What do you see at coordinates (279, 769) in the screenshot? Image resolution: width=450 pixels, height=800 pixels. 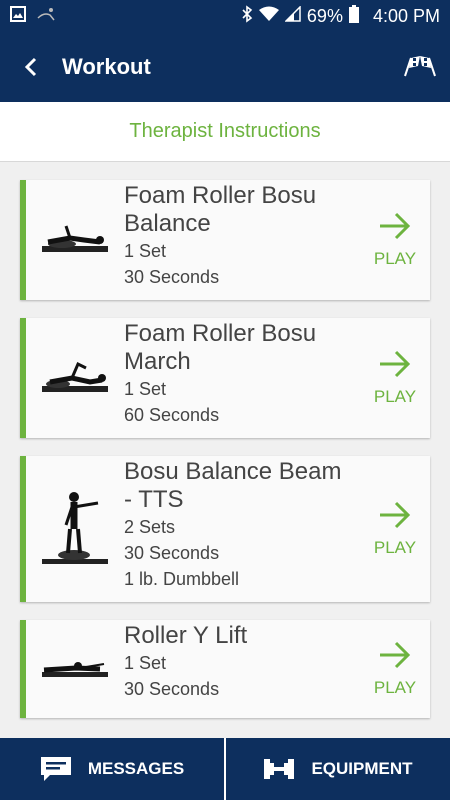 I see `dumbbell-icon` at bounding box center [279, 769].